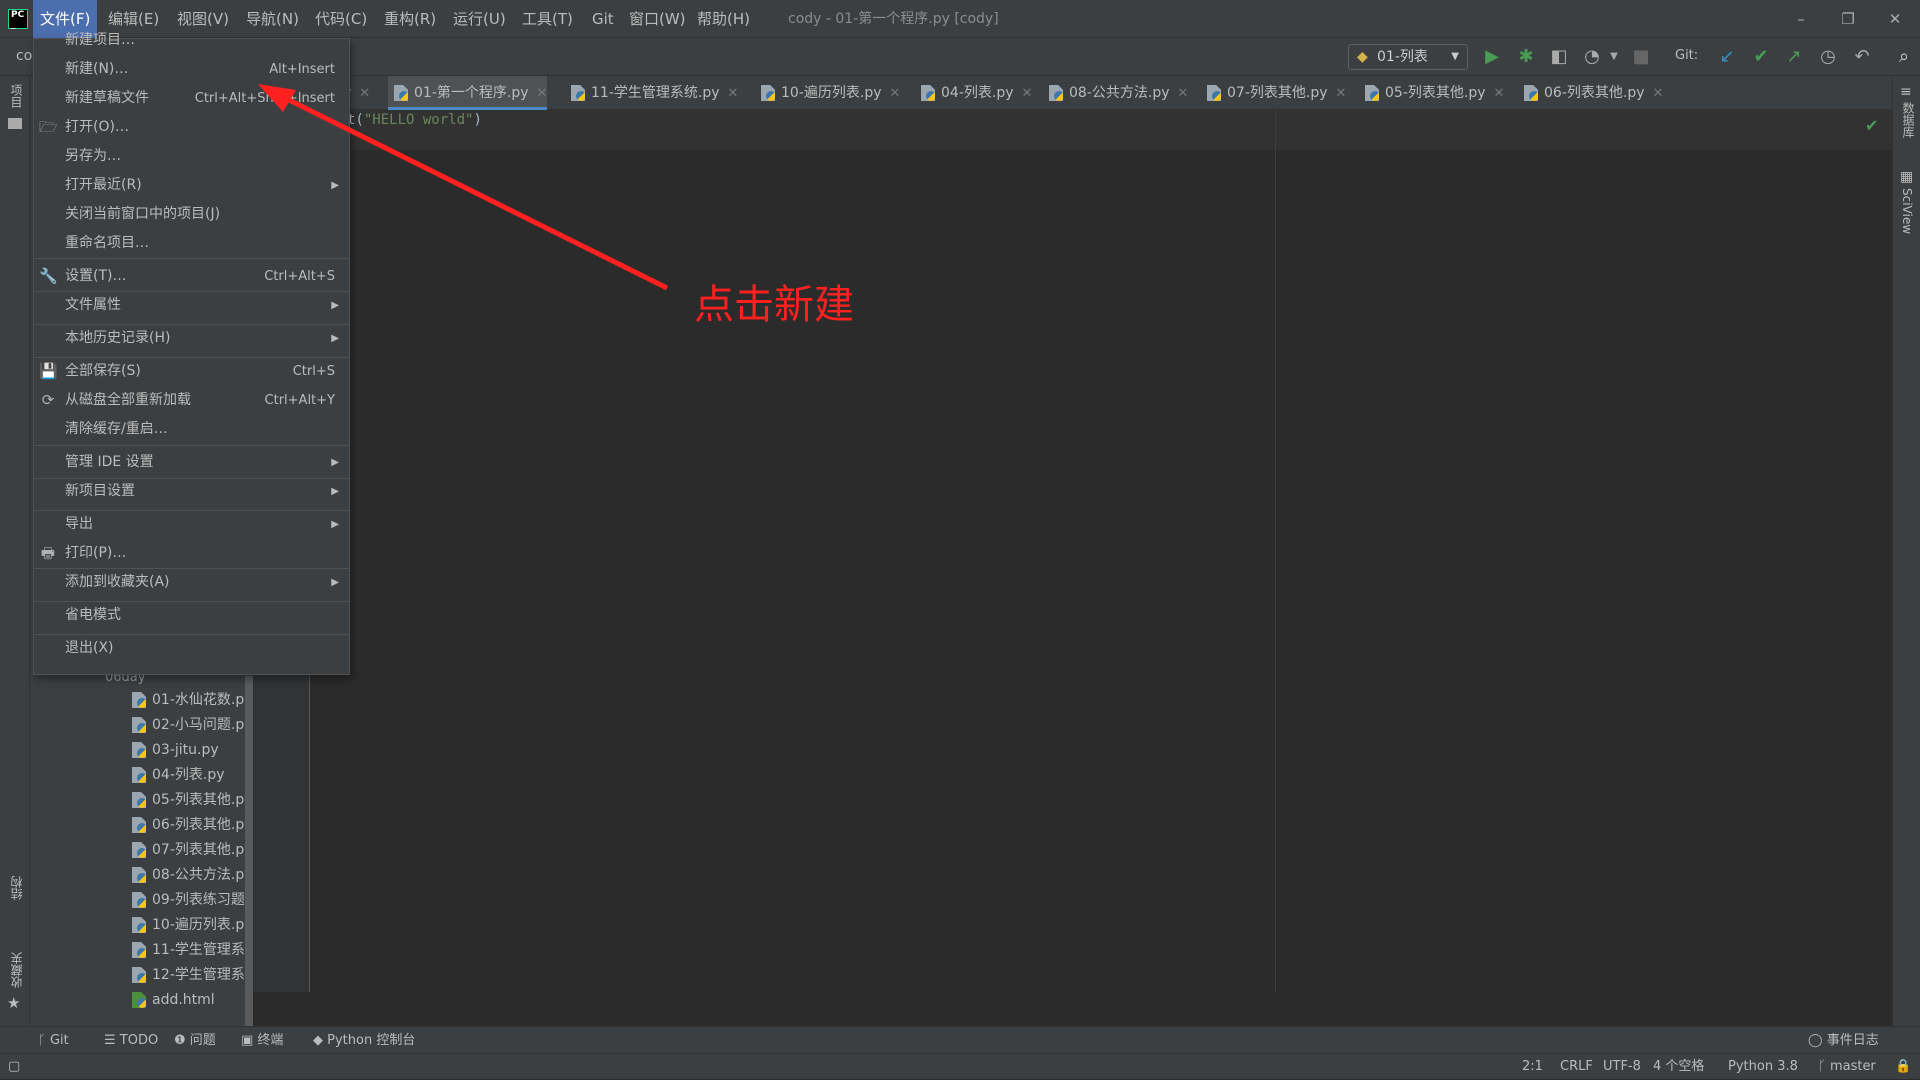  What do you see at coordinates (1862, 57) in the screenshot?
I see `rollback-icon: ↶` at bounding box center [1862, 57].